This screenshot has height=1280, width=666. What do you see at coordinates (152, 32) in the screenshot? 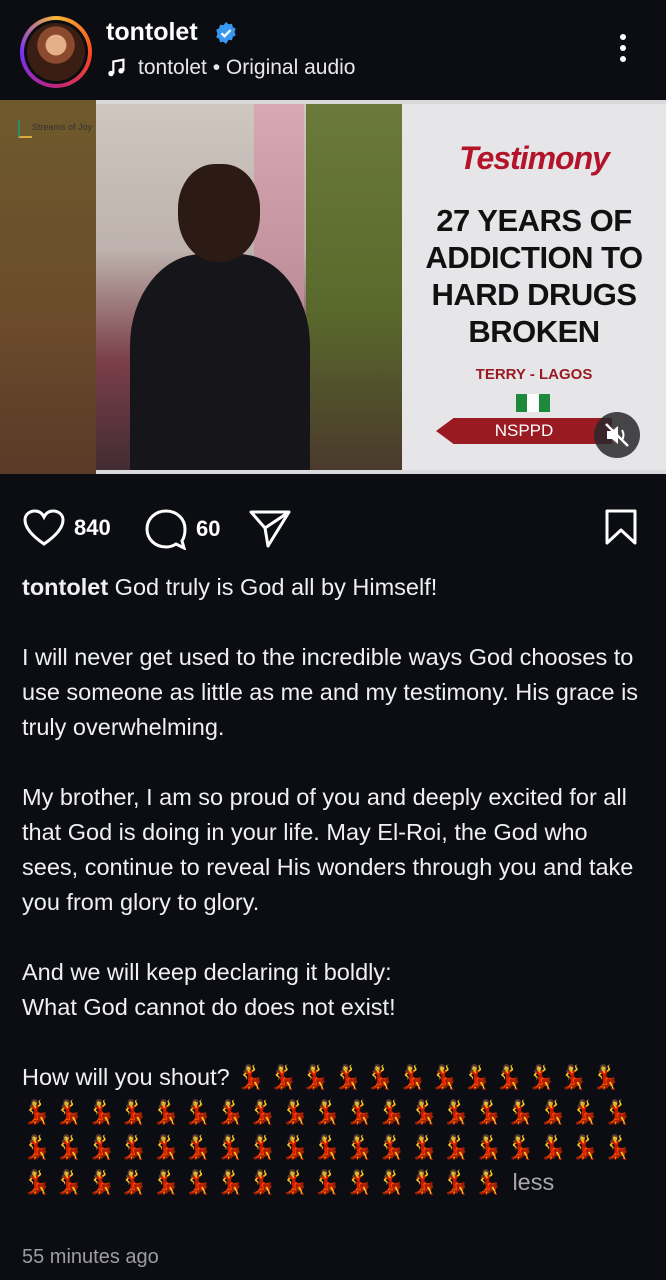
I see `username: tontolet` at bounding box center [152, 32].